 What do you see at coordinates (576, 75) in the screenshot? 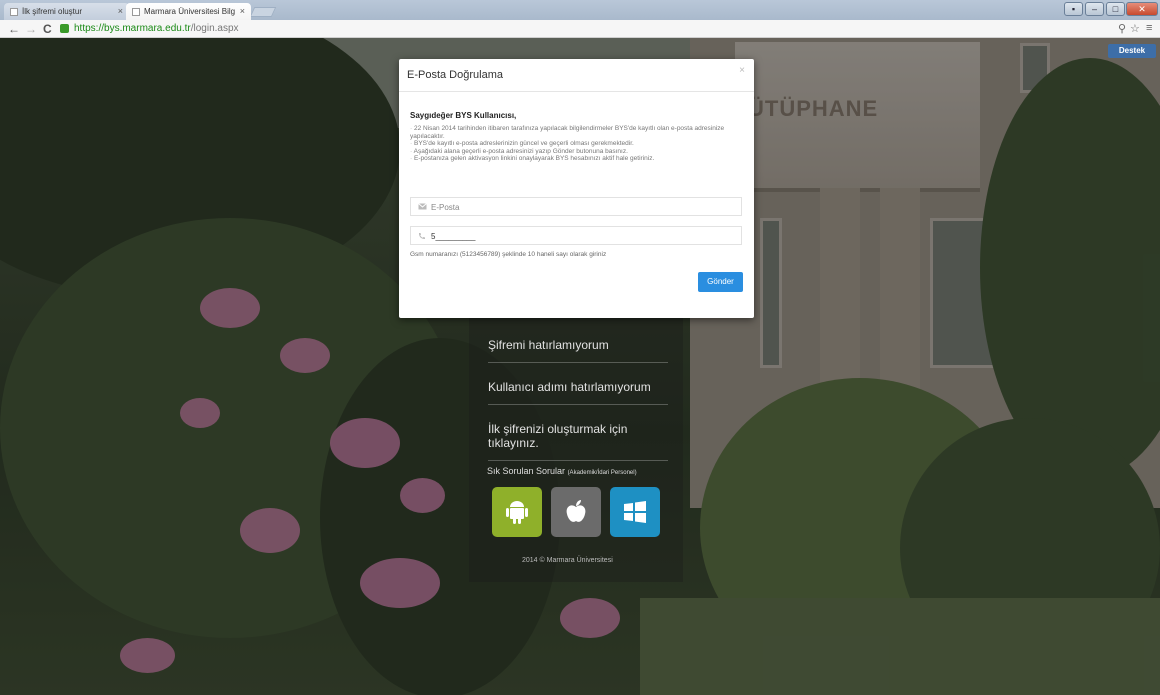
I see `modal-header: E-Posta Doğrulama ×` at bounding box center [576, 75].